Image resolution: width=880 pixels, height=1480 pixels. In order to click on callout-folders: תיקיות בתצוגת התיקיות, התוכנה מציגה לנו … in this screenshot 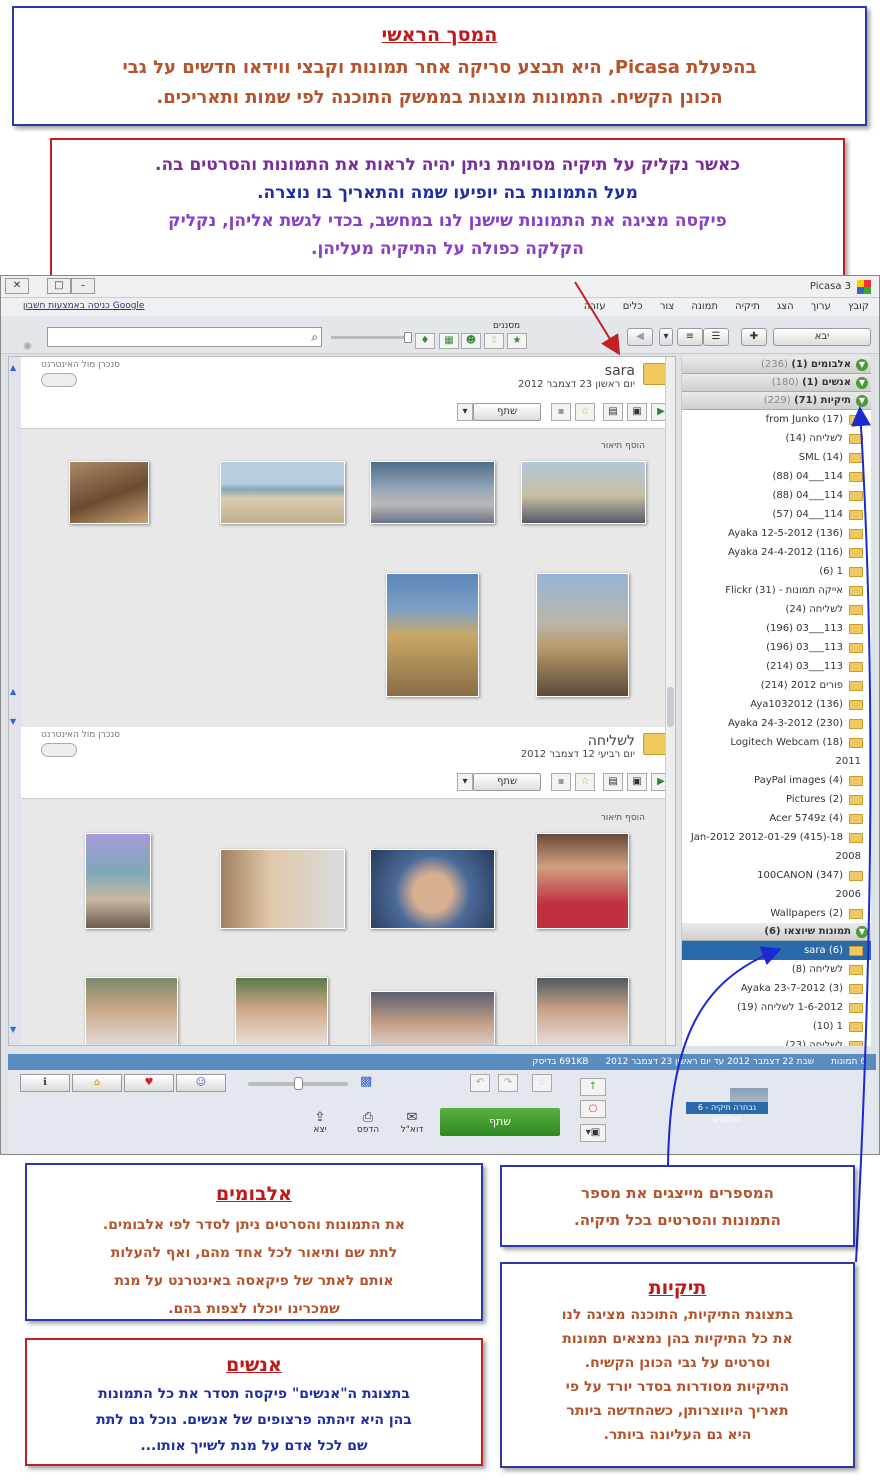, I will do `click(677, 1365)`.